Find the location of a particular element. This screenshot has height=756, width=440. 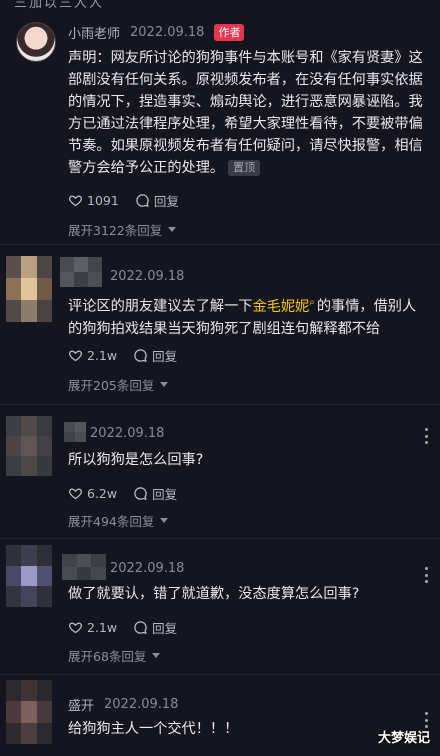

comment-actions: 6.2w 回复 is located at coordinates (122, 493).